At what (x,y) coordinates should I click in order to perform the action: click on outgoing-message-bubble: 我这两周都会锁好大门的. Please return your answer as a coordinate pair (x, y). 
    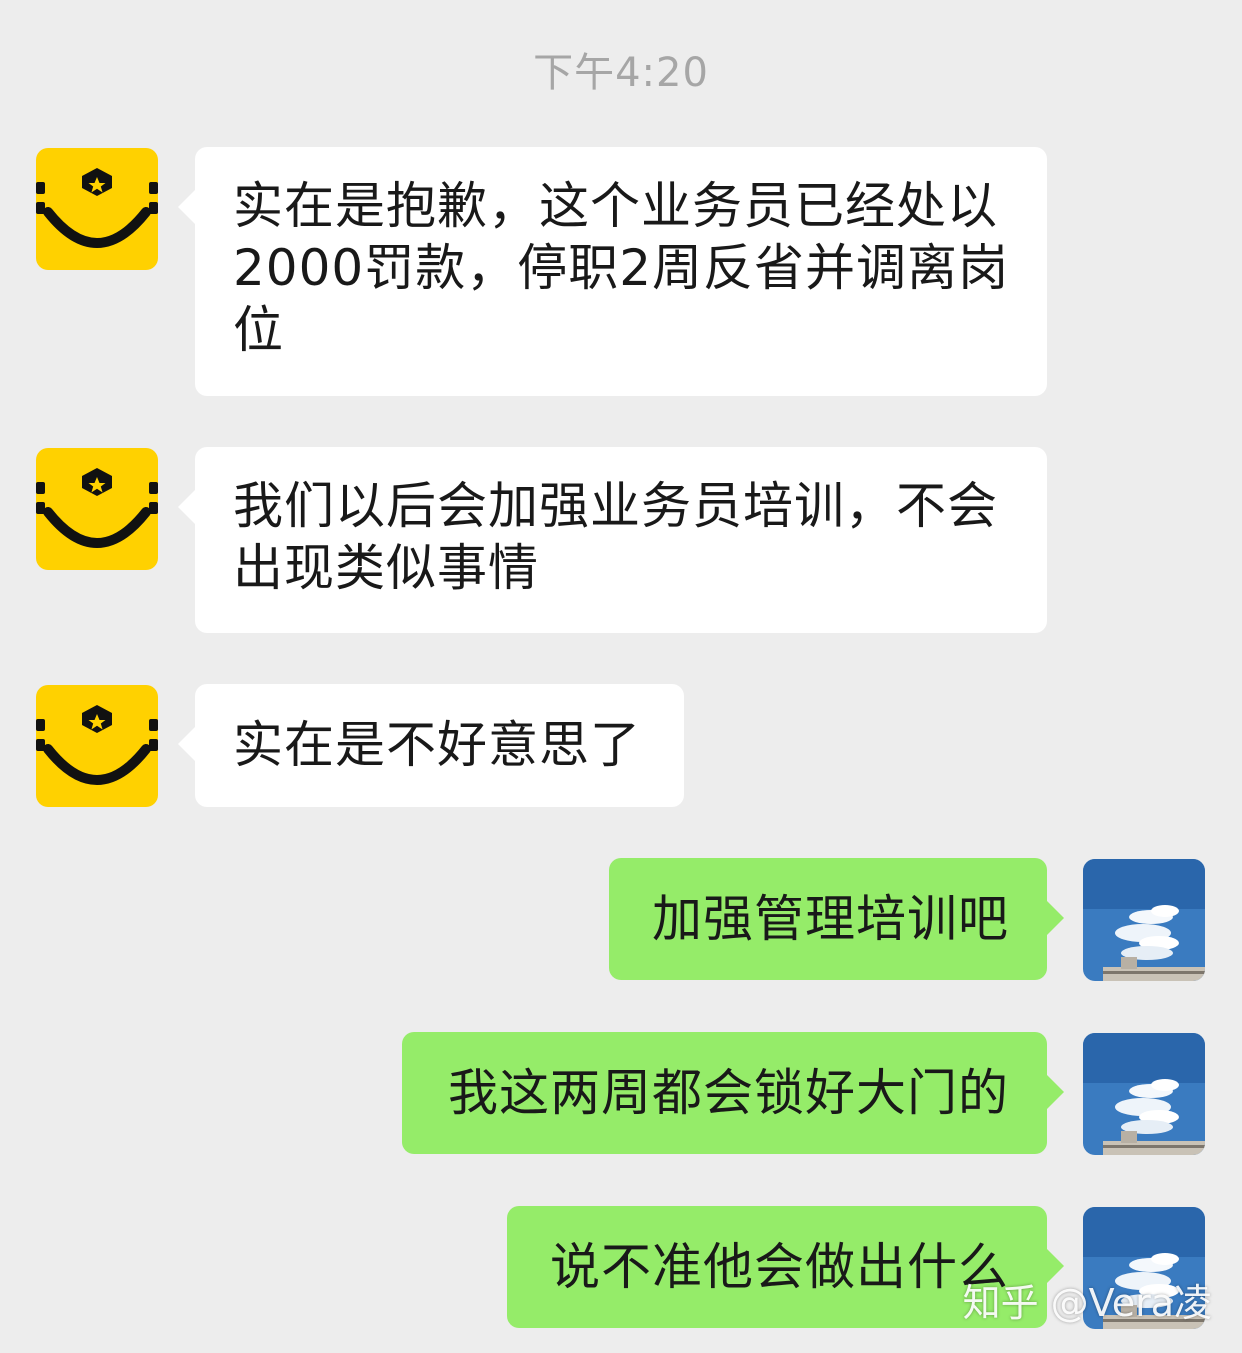
    Looking at the image, I should click on (733, 1093).